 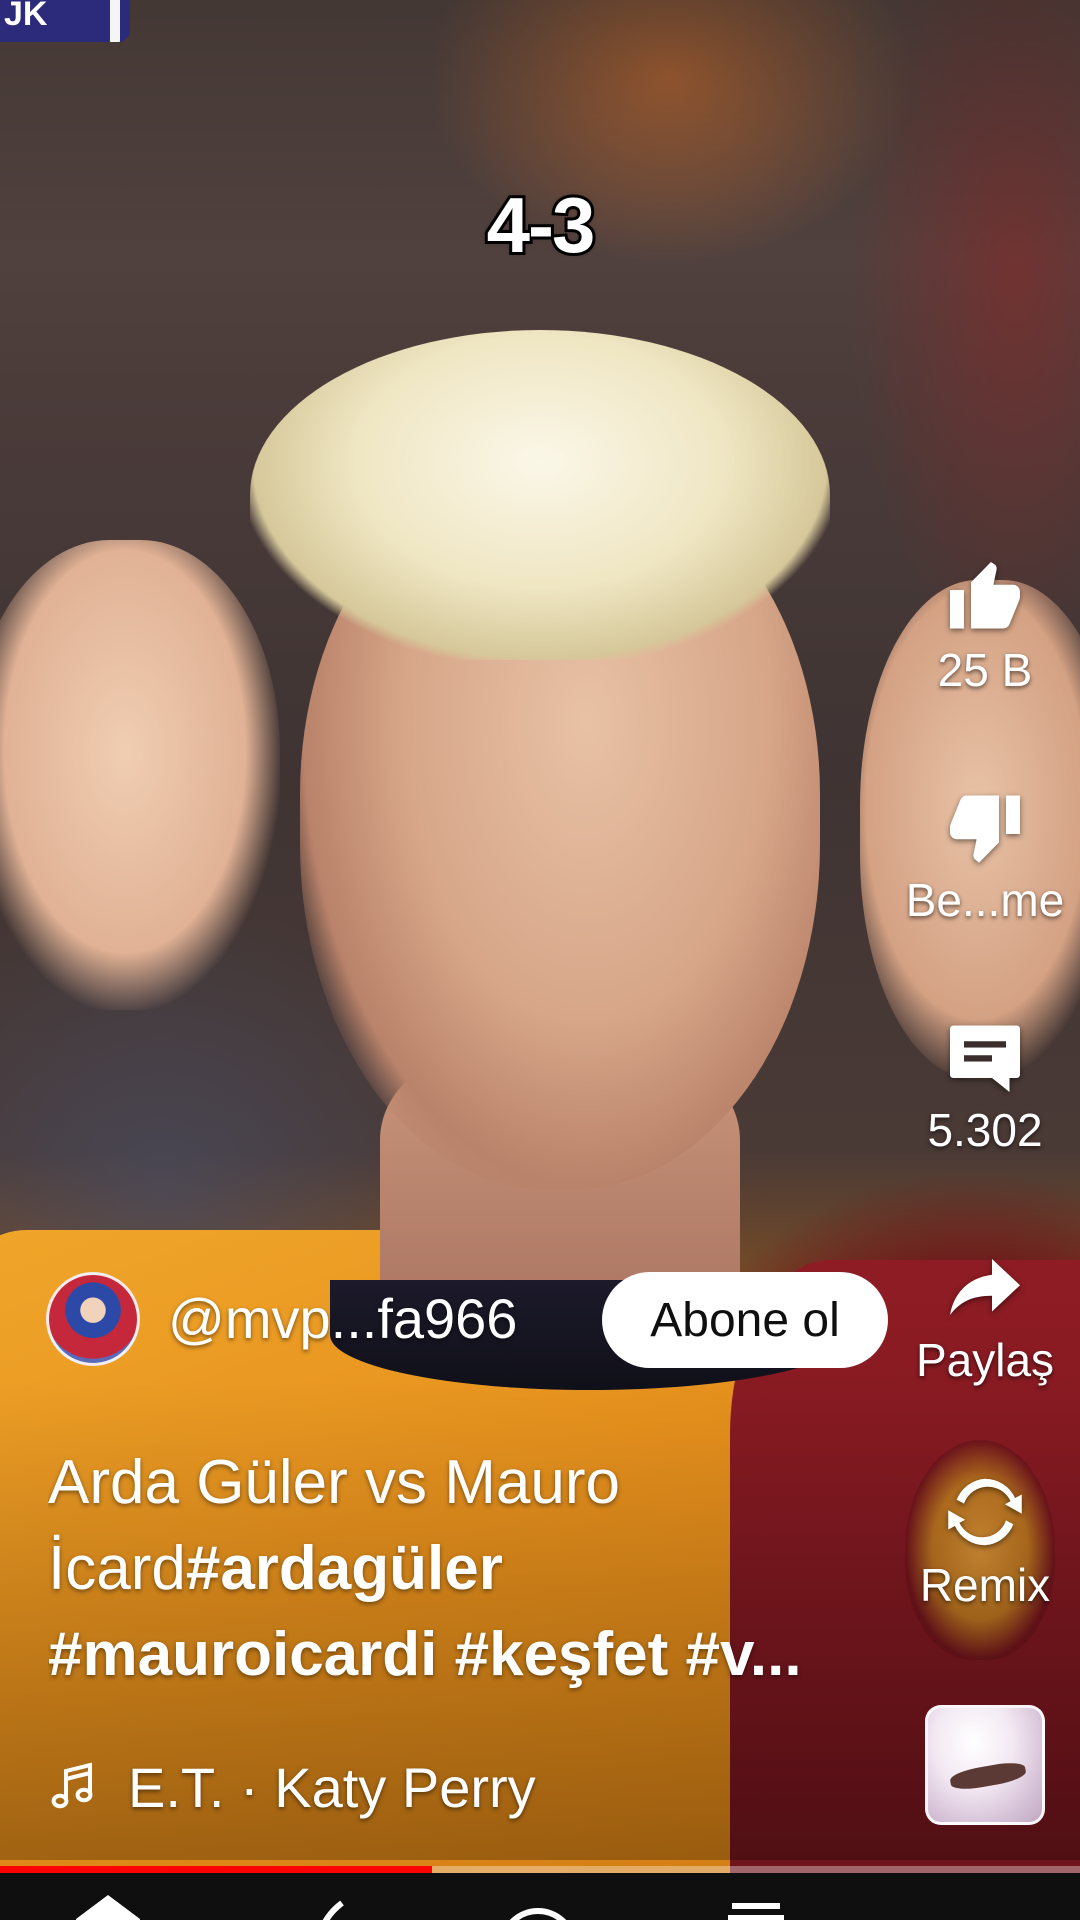 I want to click on remix-button: Remix, so click(x=985, y=1541).